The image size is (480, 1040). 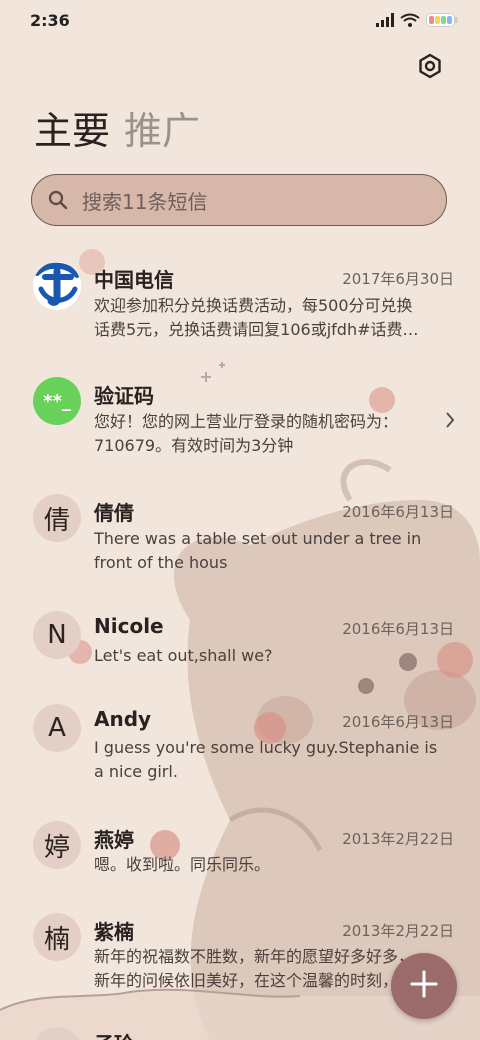 I want to click on conversation-row: 婷 燕婷 2013年2月22日 嗯。收到啦。同乐同乐。, so click(x=240, y=862).